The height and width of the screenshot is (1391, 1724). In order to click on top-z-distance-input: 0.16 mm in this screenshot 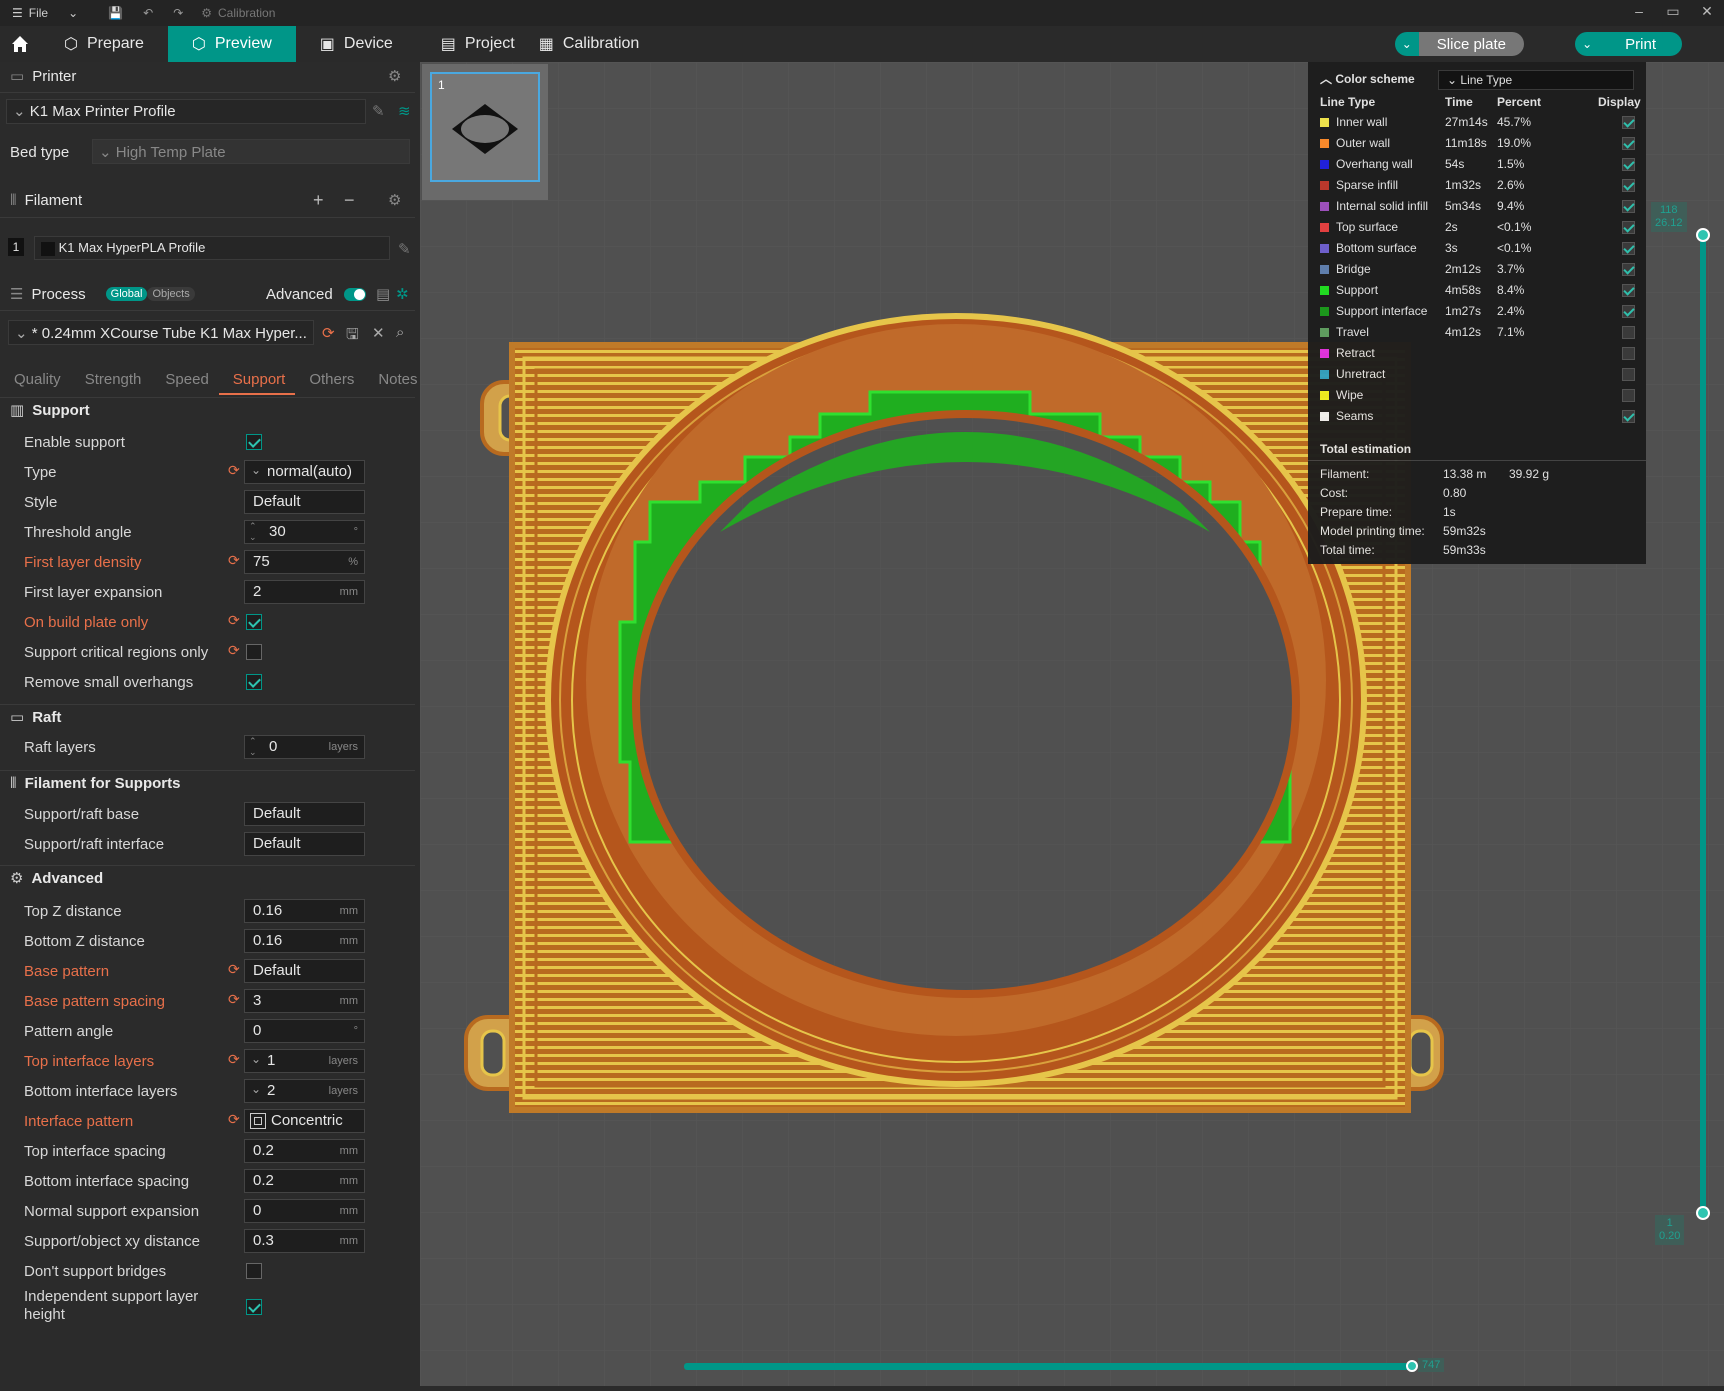, I will do `click(304, 911)`.